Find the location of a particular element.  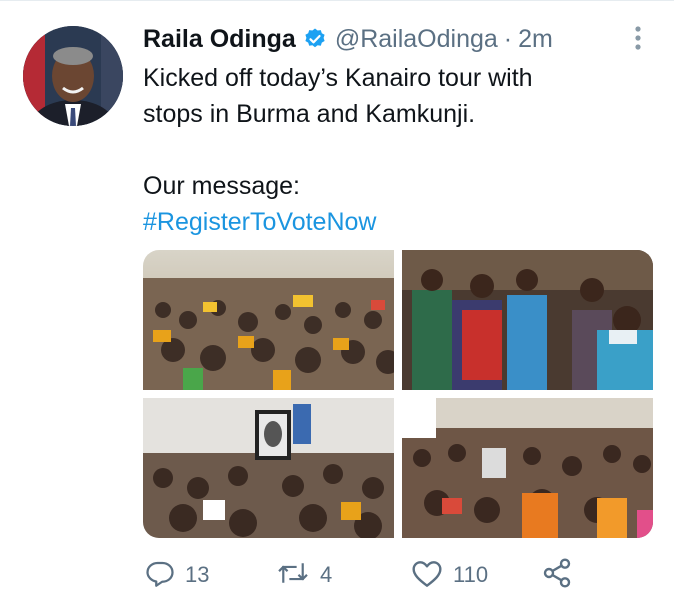

crowd-rally-photo is located at coordinates (268, 320).